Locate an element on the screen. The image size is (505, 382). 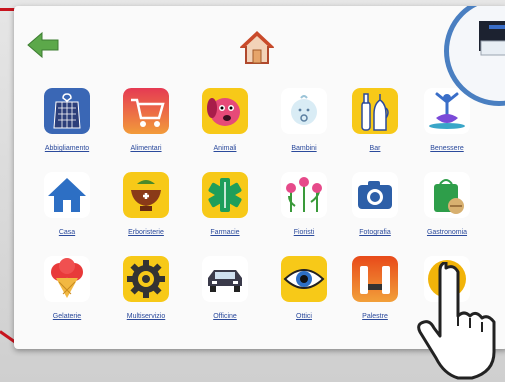
category-tile: Animali is located at coordinates (225, 120).